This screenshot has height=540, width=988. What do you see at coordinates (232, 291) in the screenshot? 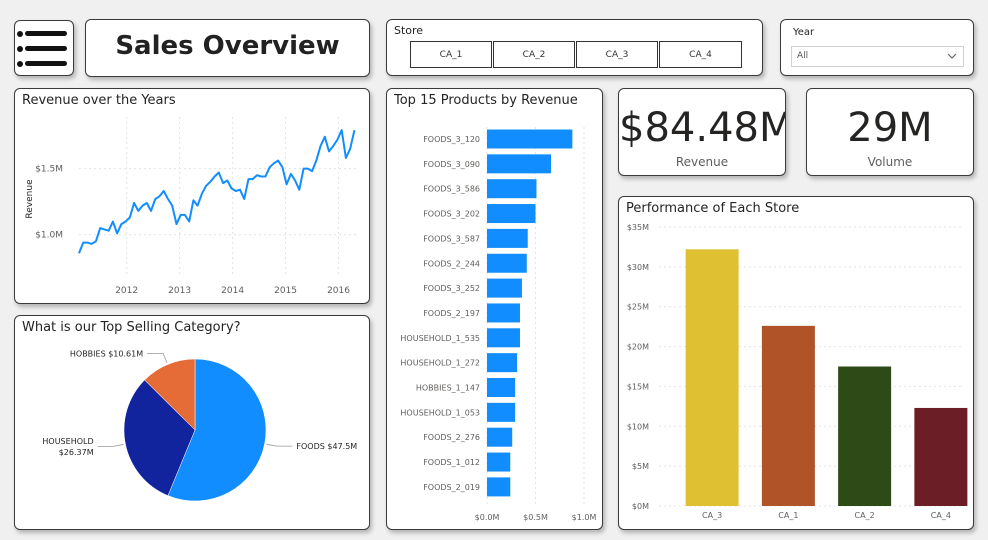
I see `x-tick-label: 2014` at bounding box center [232, 291].